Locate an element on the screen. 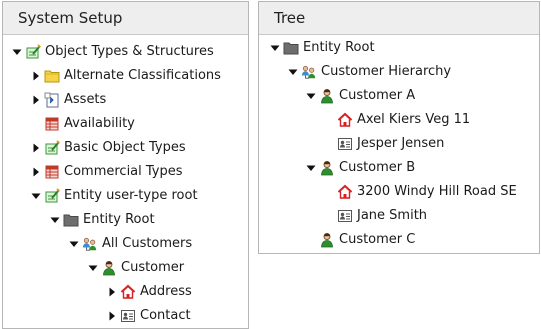 The width and height of the screenshot is (541, 329). tree-node-assets: Assets is located at coordinates (68, 100).